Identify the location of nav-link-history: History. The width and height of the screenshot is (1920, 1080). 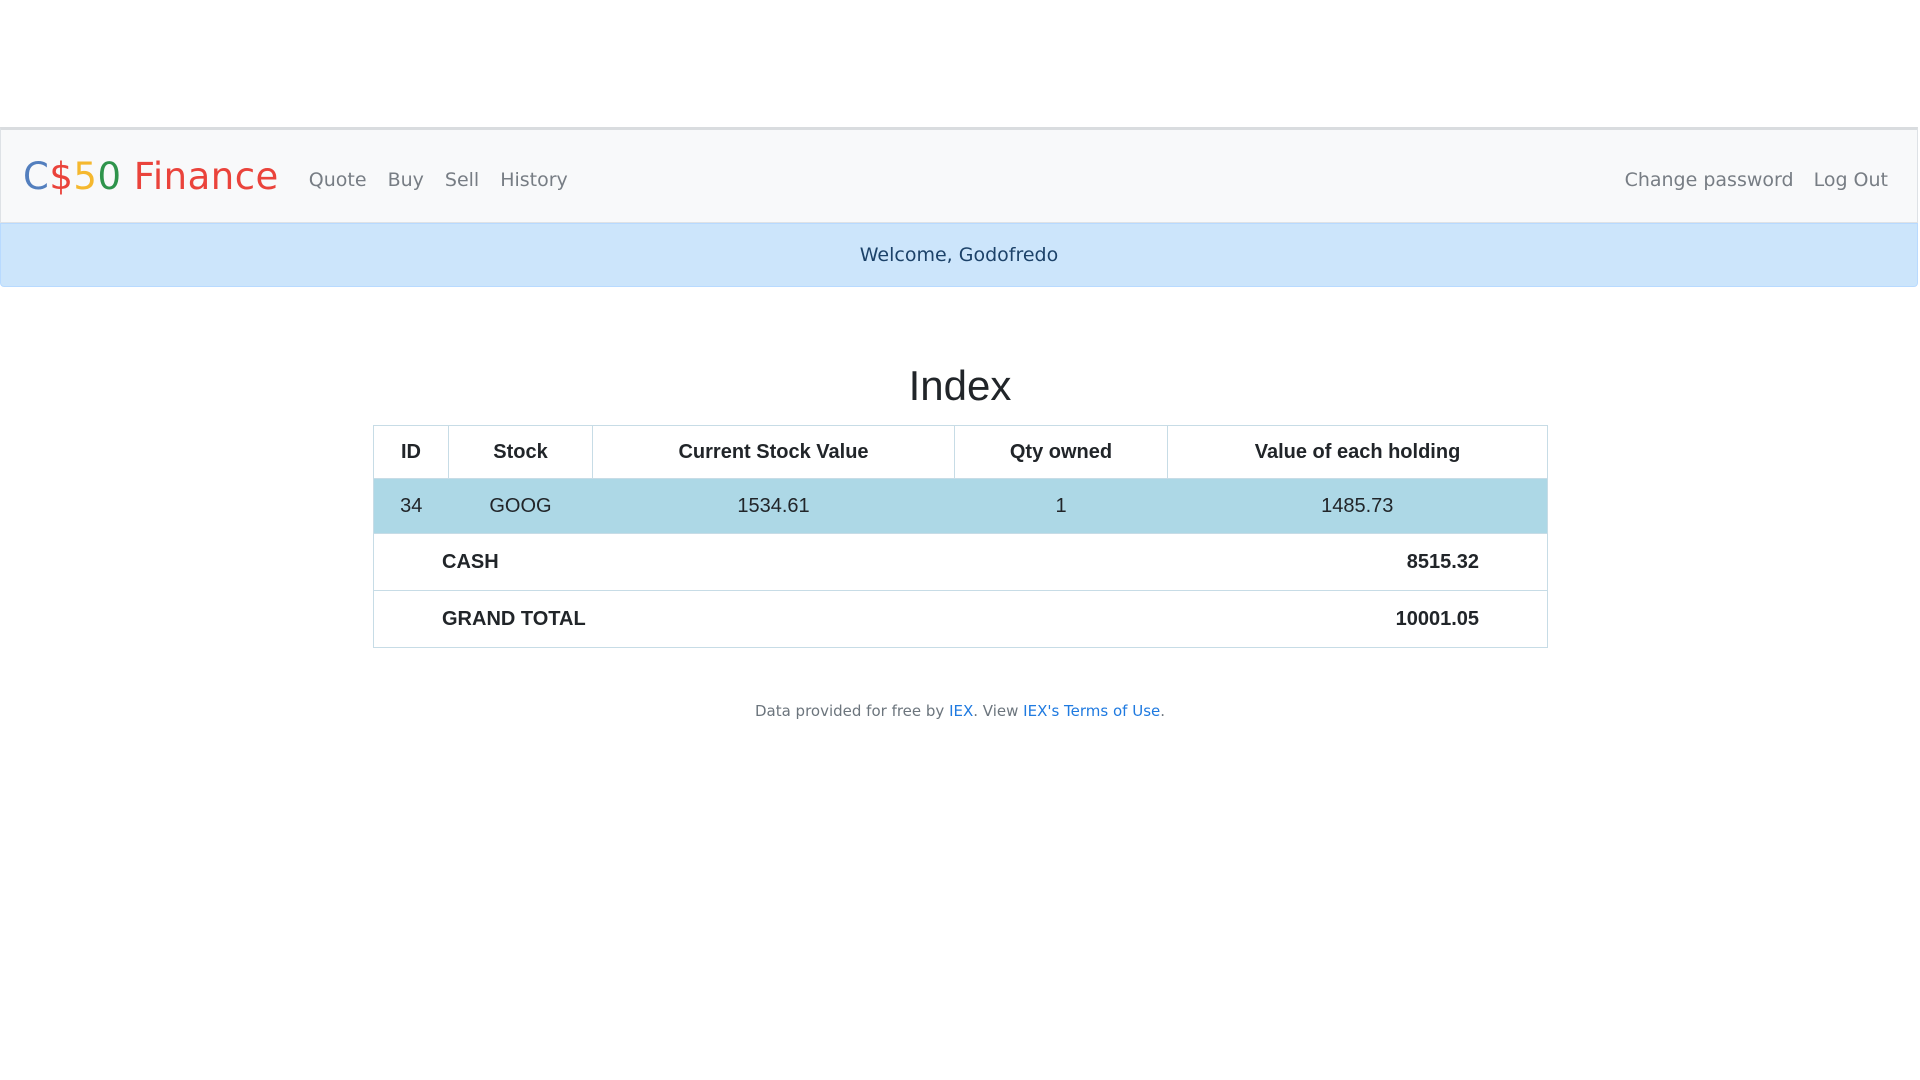
(534, 180).